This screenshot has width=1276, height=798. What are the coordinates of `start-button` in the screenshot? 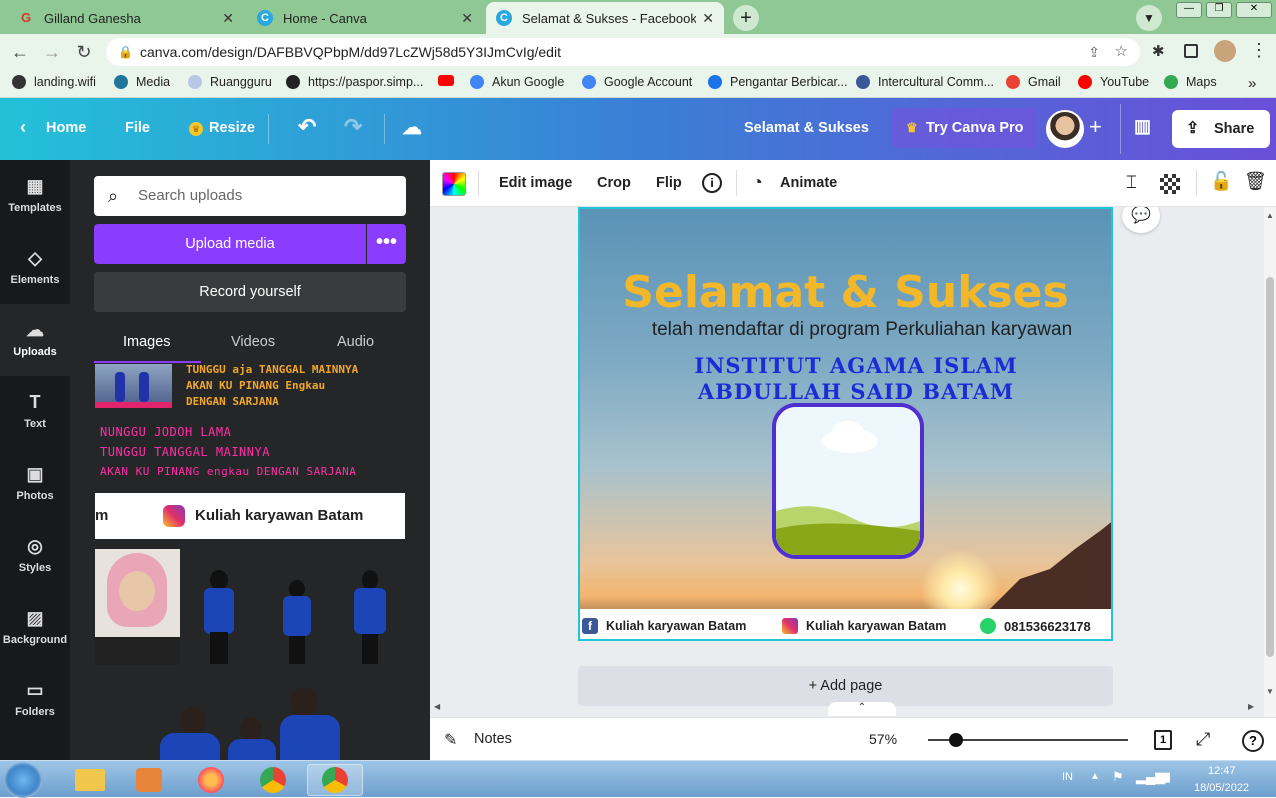 It's located at (23, 780).